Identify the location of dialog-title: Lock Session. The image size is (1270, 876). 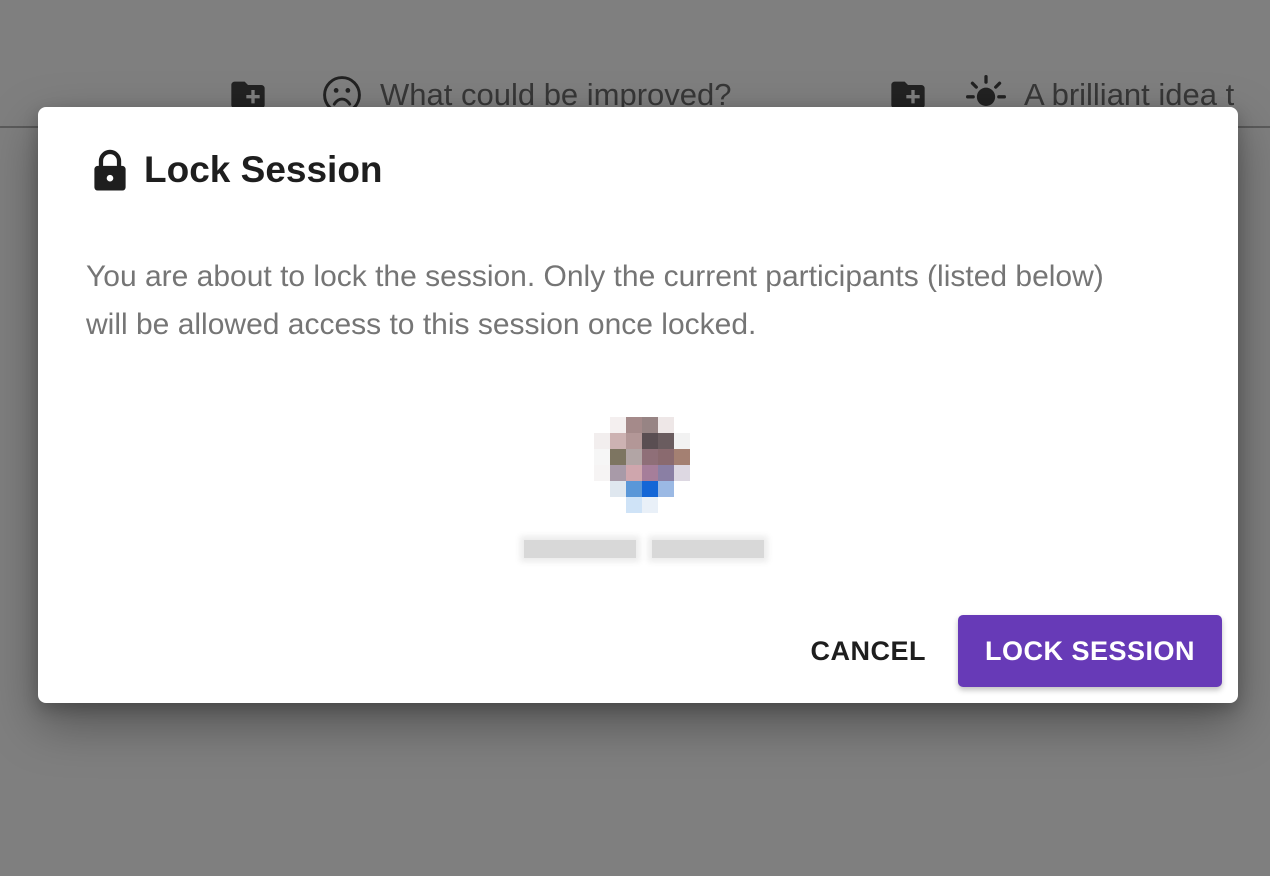
(236, 170).